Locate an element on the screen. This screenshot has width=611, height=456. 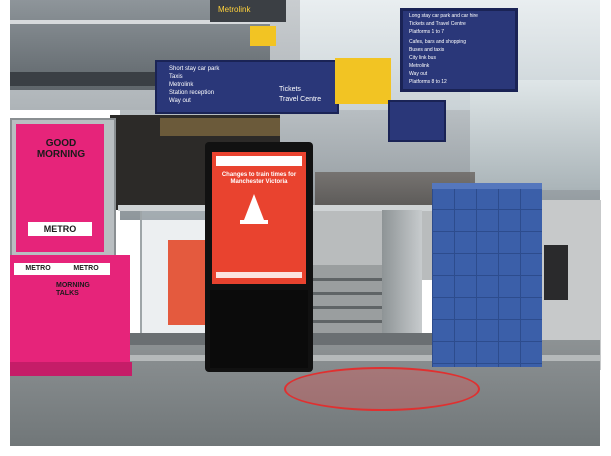
metrolink-sign-label: Metrolink is located at coordinates (234, 9).